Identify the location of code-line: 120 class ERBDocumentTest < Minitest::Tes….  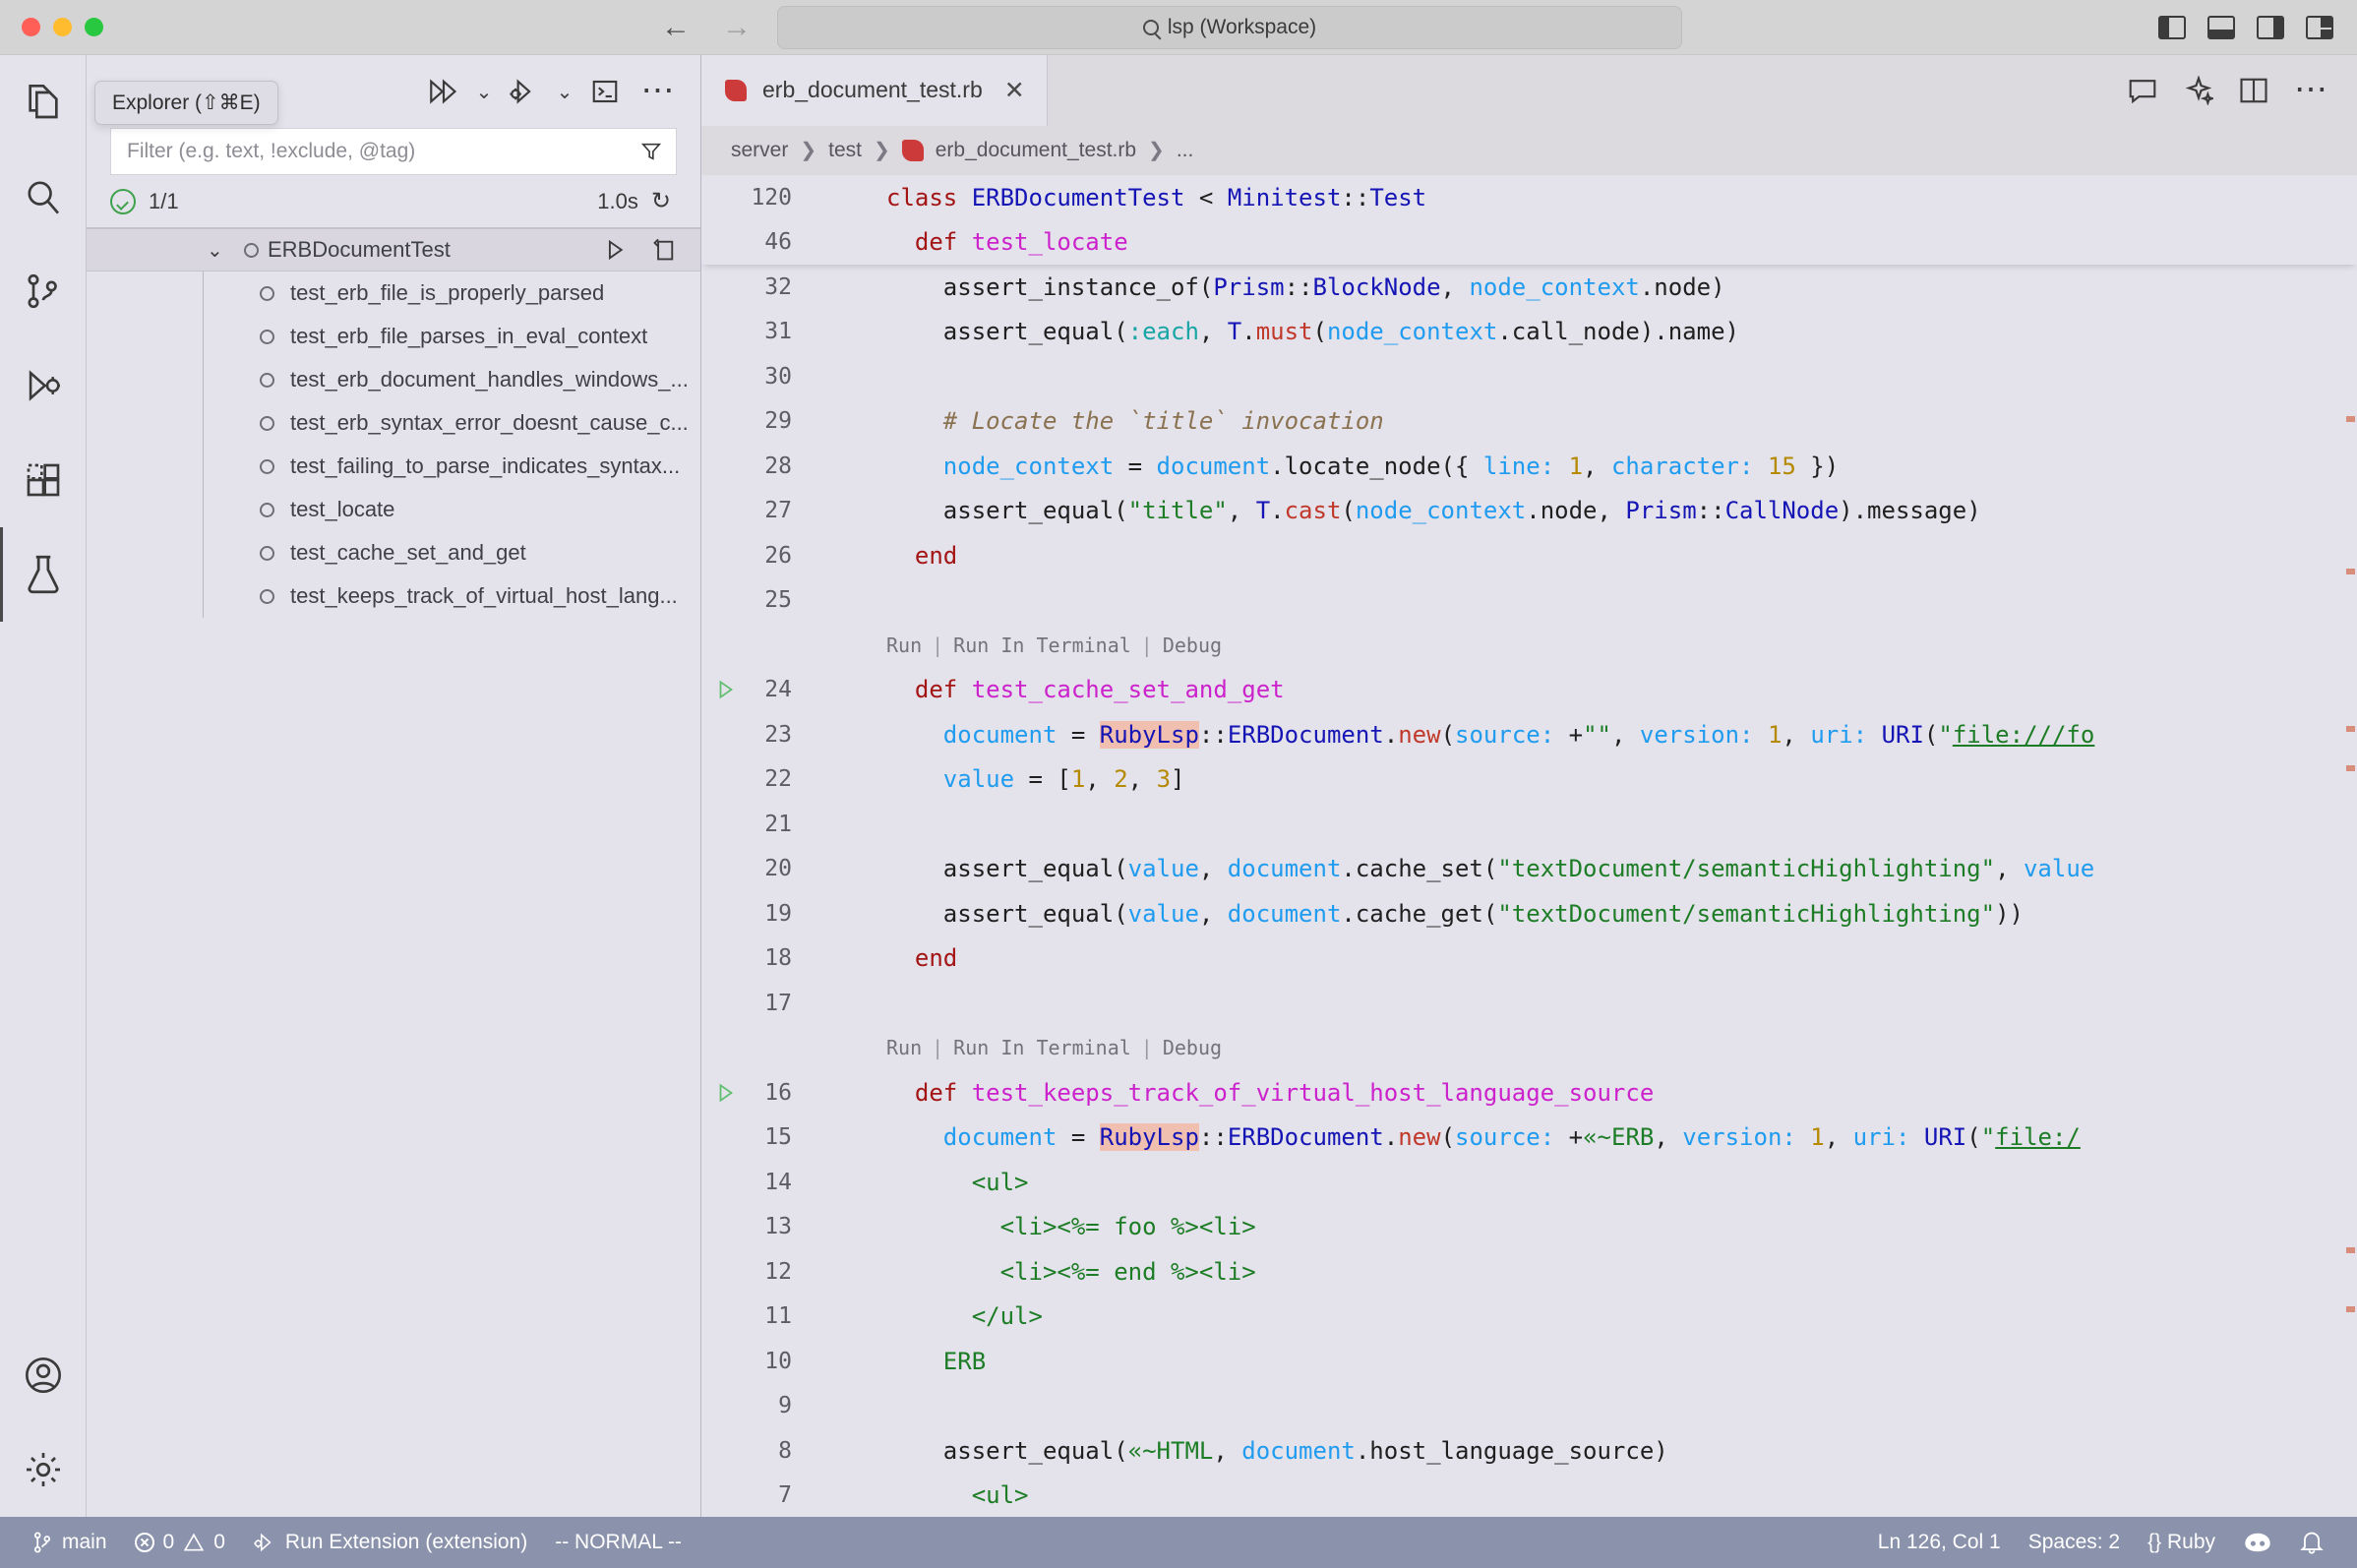
(1529, 197).